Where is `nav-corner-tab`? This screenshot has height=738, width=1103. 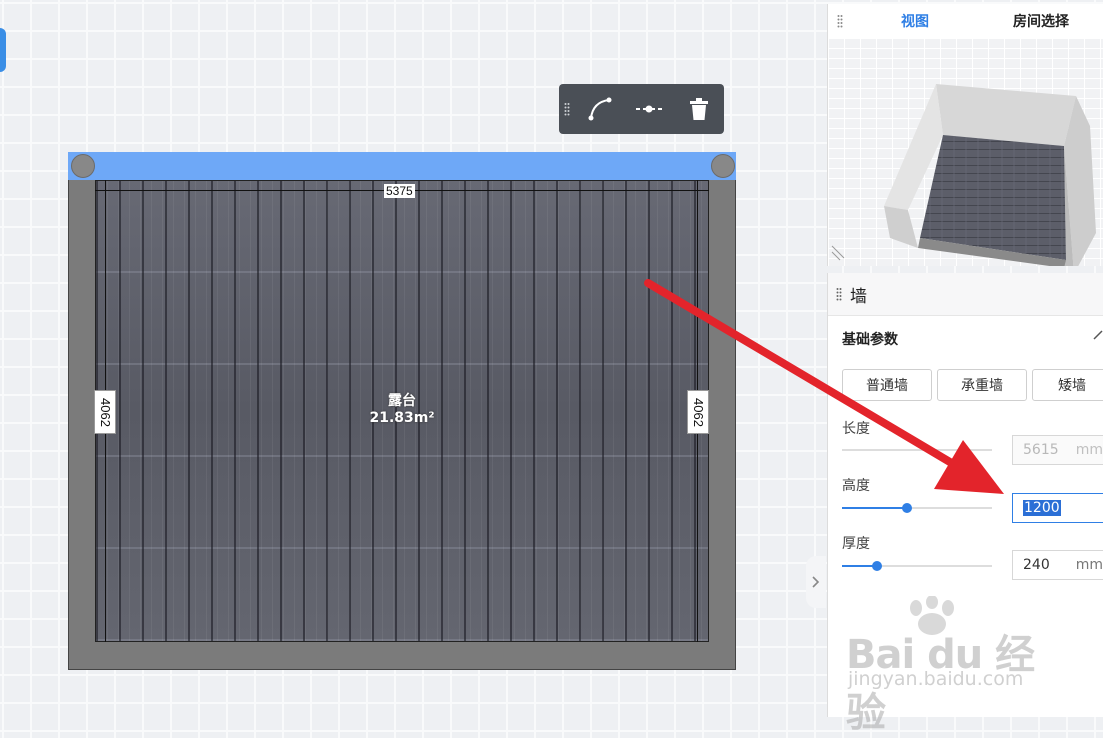
nav-corner-tab is located at coordinates (3, 50).